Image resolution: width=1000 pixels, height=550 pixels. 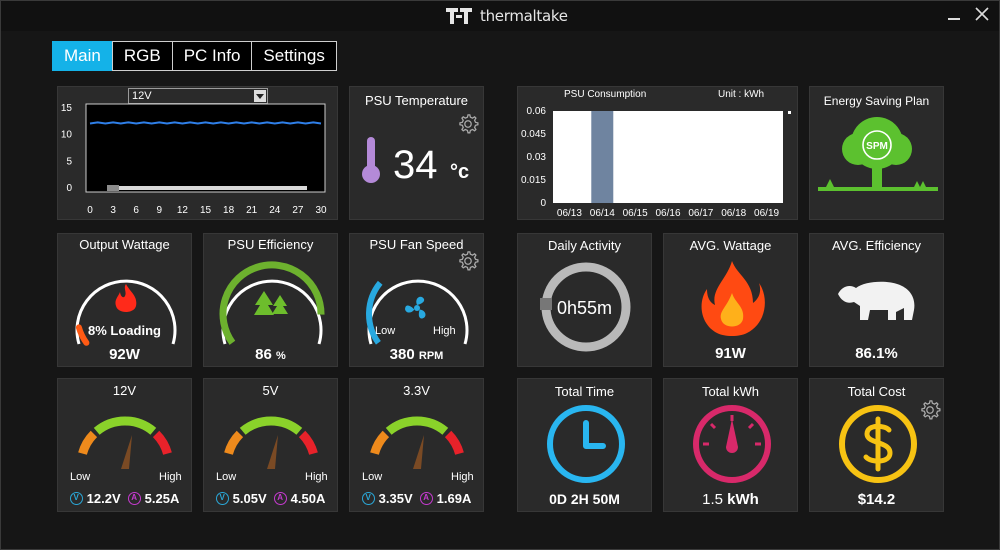 I want to click on total-kwh-panel: Total kWh 1.5 kWh, so click(x=730, y=445).